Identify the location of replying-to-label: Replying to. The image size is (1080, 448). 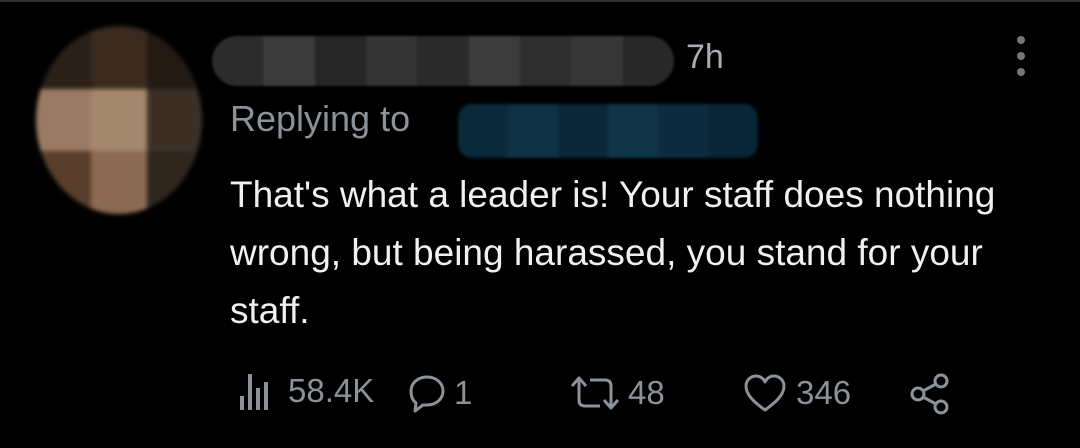
(320, 118).